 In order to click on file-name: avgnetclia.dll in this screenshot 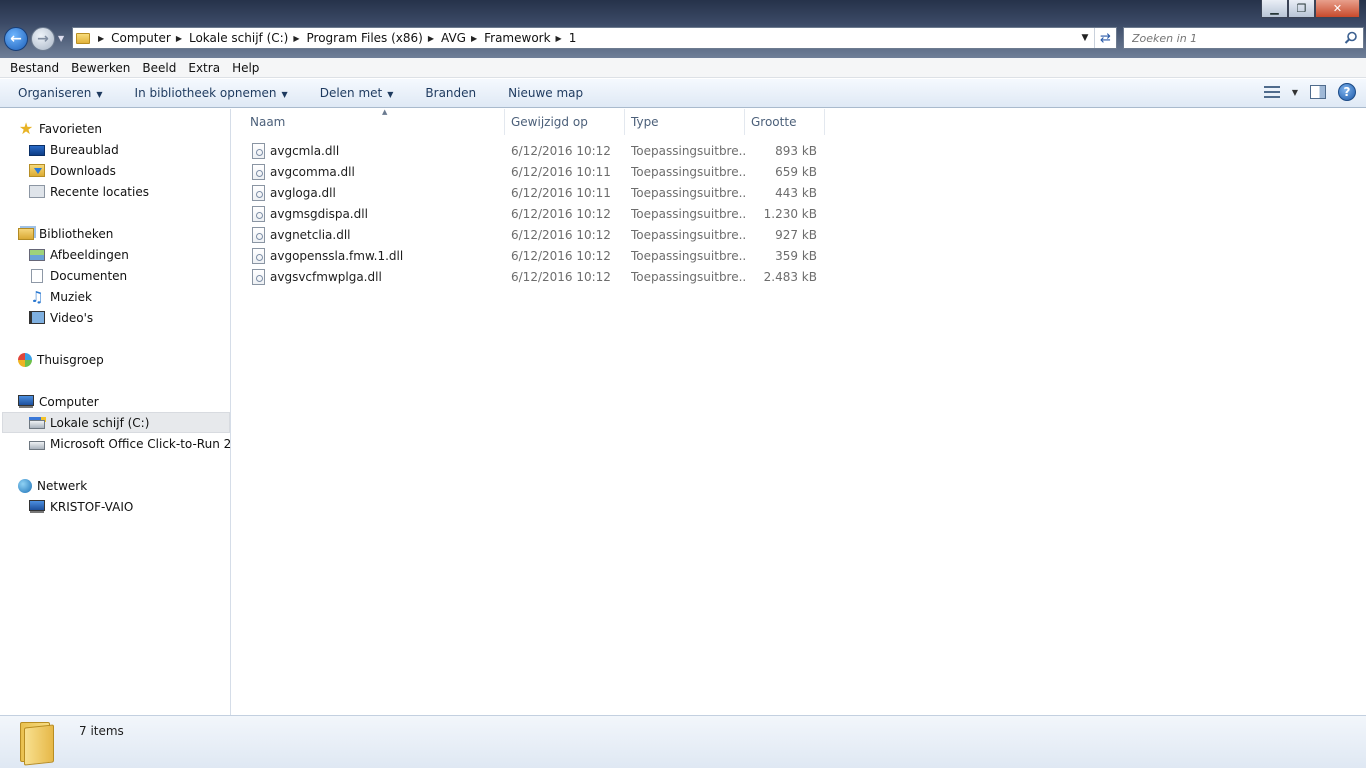, I will do `click(310, 234)`.